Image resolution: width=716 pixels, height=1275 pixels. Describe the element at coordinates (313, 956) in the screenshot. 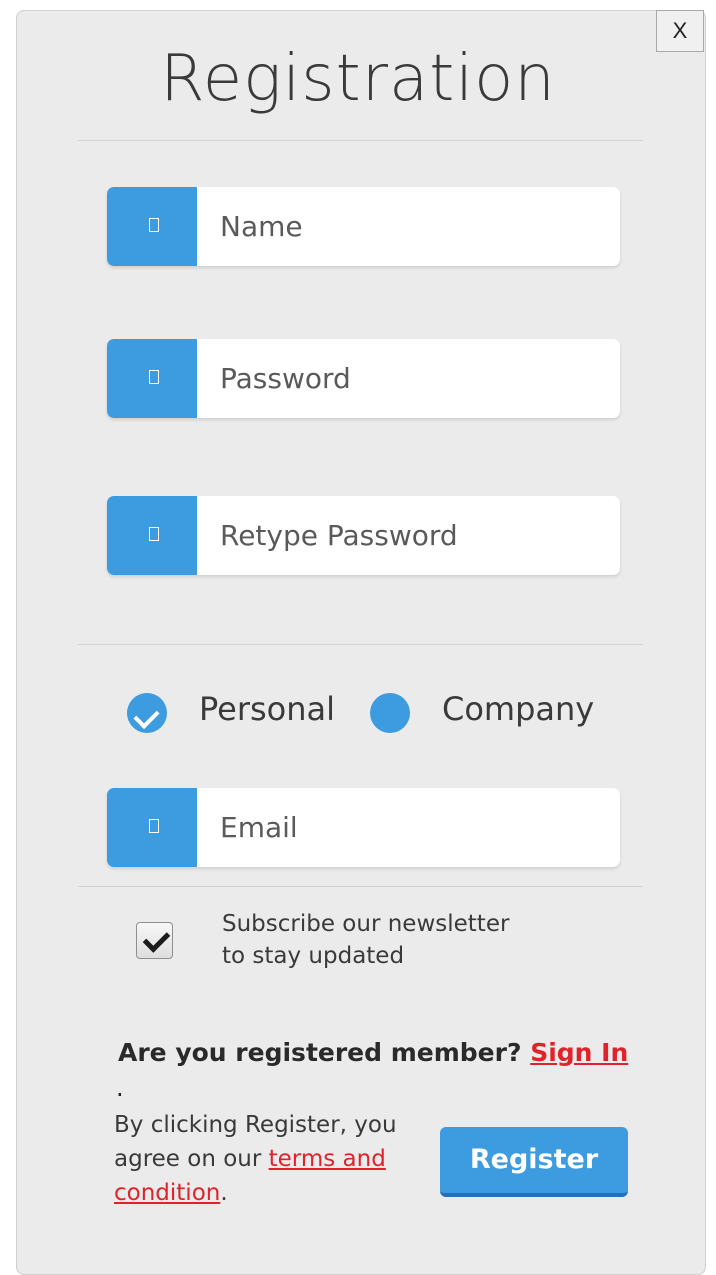

I see `subscribe-label-line2: to stay updated` at that location.